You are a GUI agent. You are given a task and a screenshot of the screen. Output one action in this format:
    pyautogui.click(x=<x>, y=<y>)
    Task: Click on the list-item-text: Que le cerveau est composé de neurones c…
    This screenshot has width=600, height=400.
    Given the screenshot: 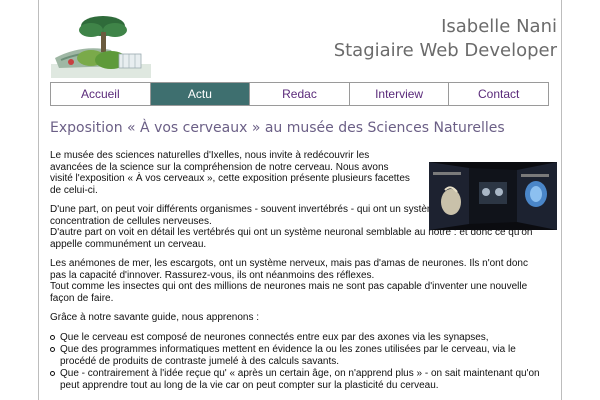 What is the action you would take?
    pyautogui.click(x=274, y=337)
    